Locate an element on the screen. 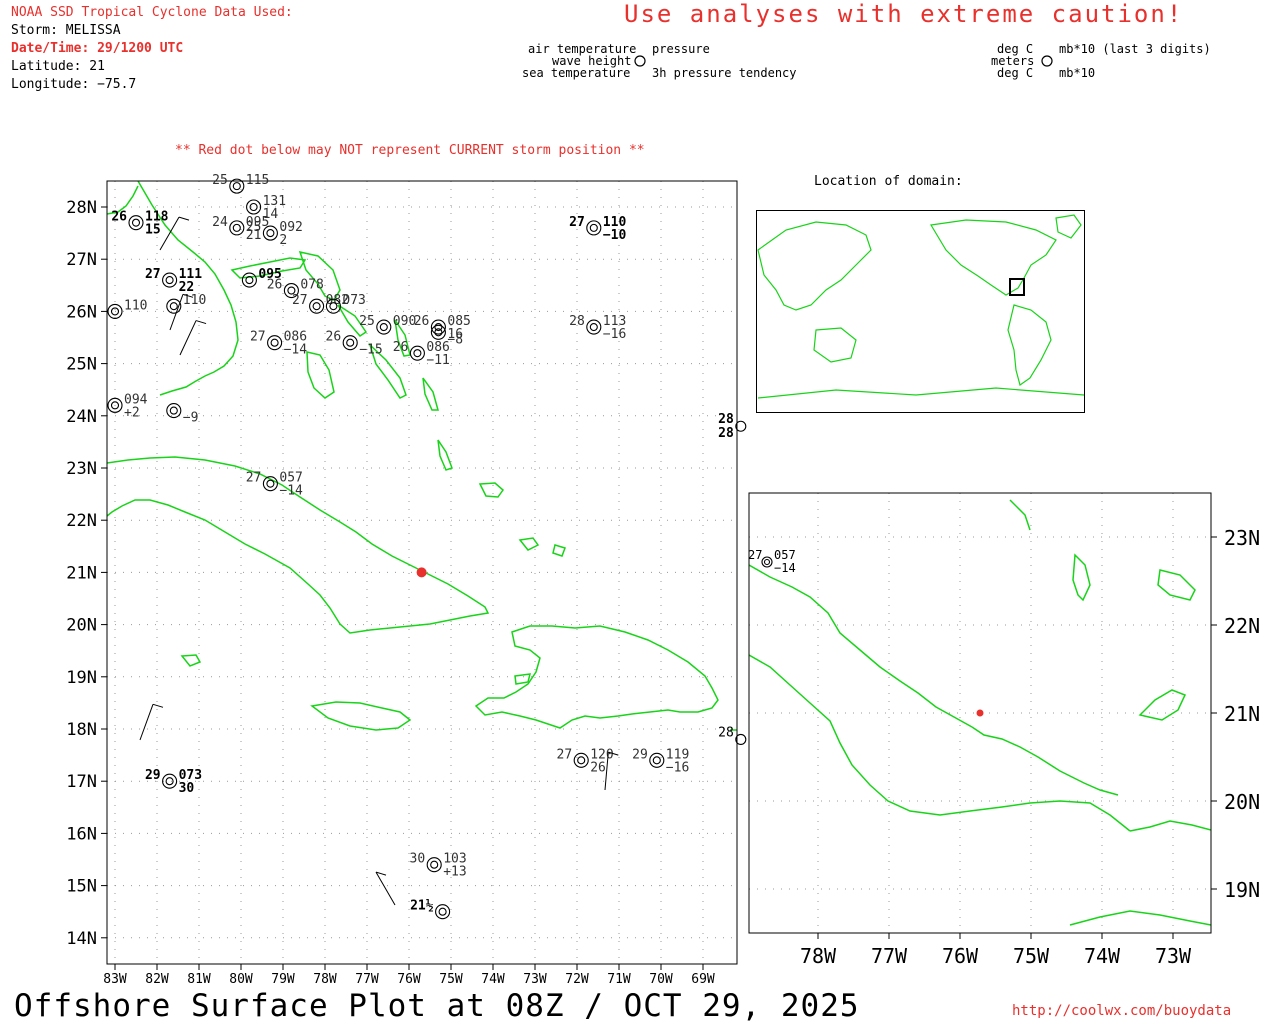 This screenshot has width=1280, height=1024. inset-station-temp: 27 is located at coordinates (755, 555).